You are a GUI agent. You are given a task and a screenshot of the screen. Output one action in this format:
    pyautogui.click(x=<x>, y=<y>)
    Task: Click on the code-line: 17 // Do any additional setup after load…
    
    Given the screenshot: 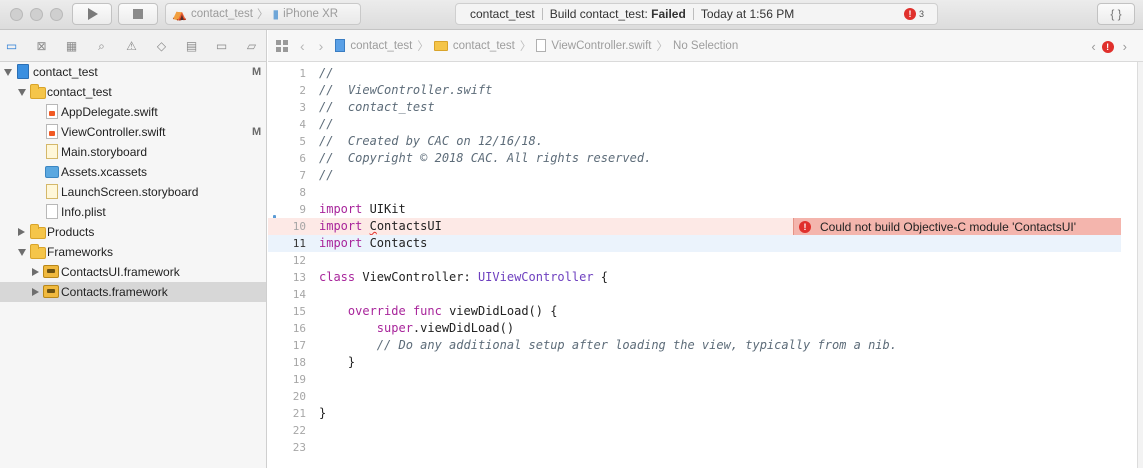 What is the action you would take?
    pyautogui.click(x=694, y=345)
    